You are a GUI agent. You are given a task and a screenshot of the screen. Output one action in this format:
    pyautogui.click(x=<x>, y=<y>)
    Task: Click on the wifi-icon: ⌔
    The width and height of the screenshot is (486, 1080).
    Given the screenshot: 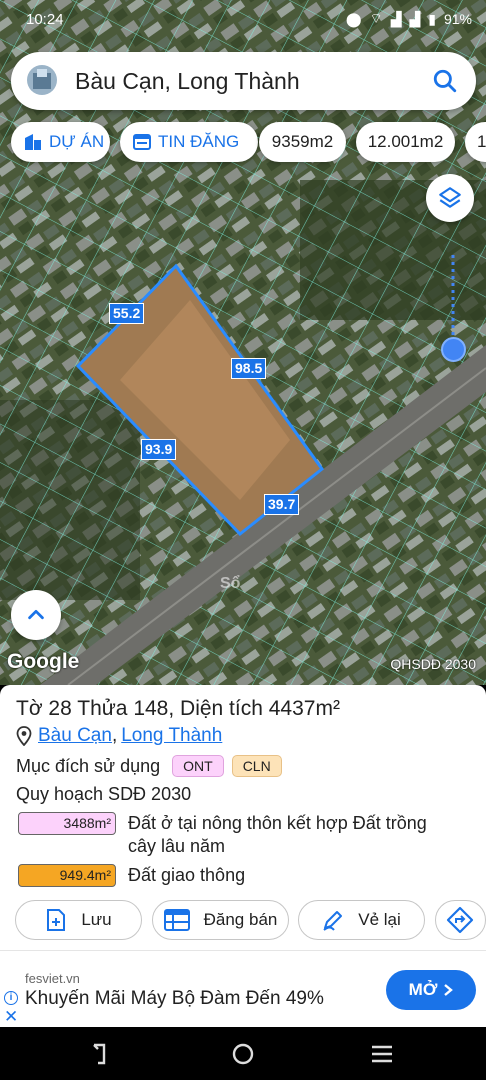 What is the action you would take?
    pyautogui.click(x=376, y=18)
    